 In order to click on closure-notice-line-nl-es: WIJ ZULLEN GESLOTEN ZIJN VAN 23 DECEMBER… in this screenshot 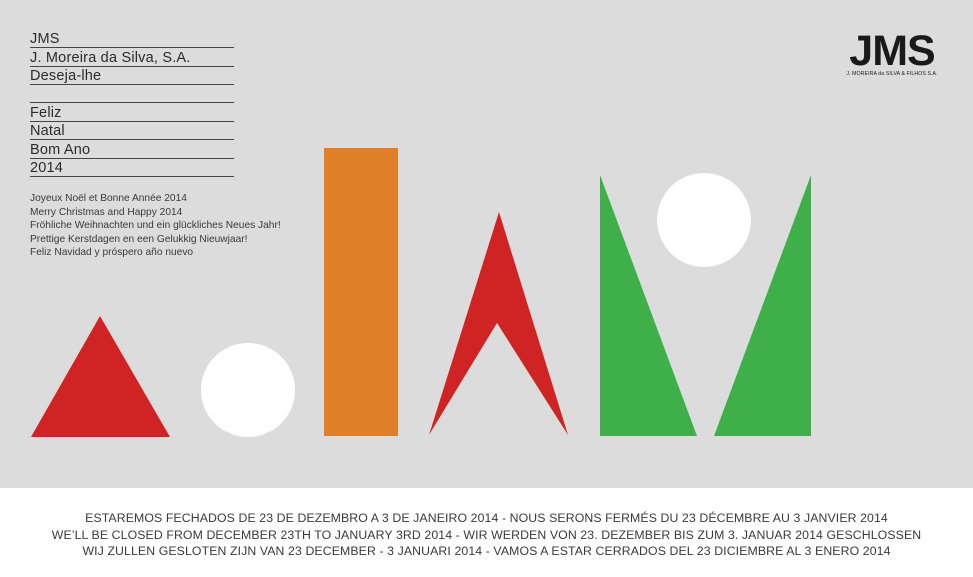, I will do `click(486, 551)`.